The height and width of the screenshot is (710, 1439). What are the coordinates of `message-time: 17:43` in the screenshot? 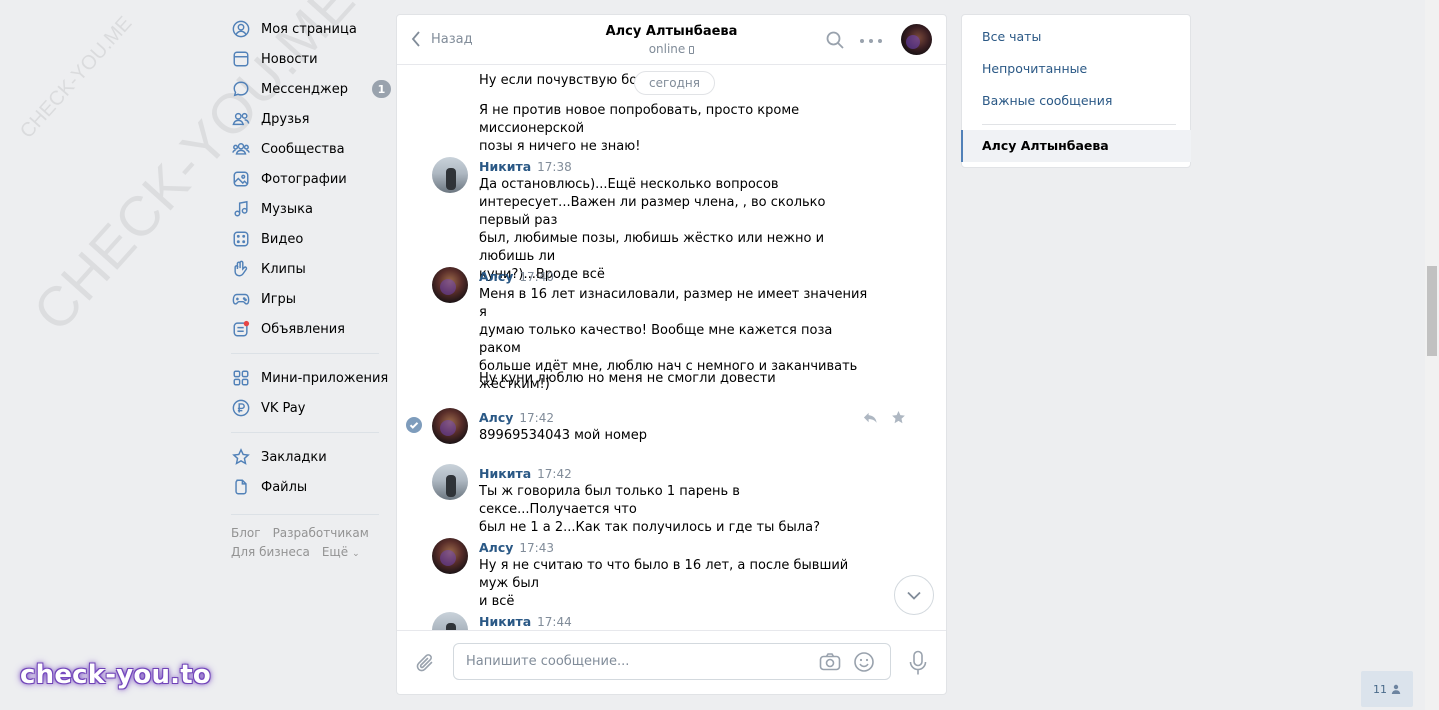 It's located at (536, 548).